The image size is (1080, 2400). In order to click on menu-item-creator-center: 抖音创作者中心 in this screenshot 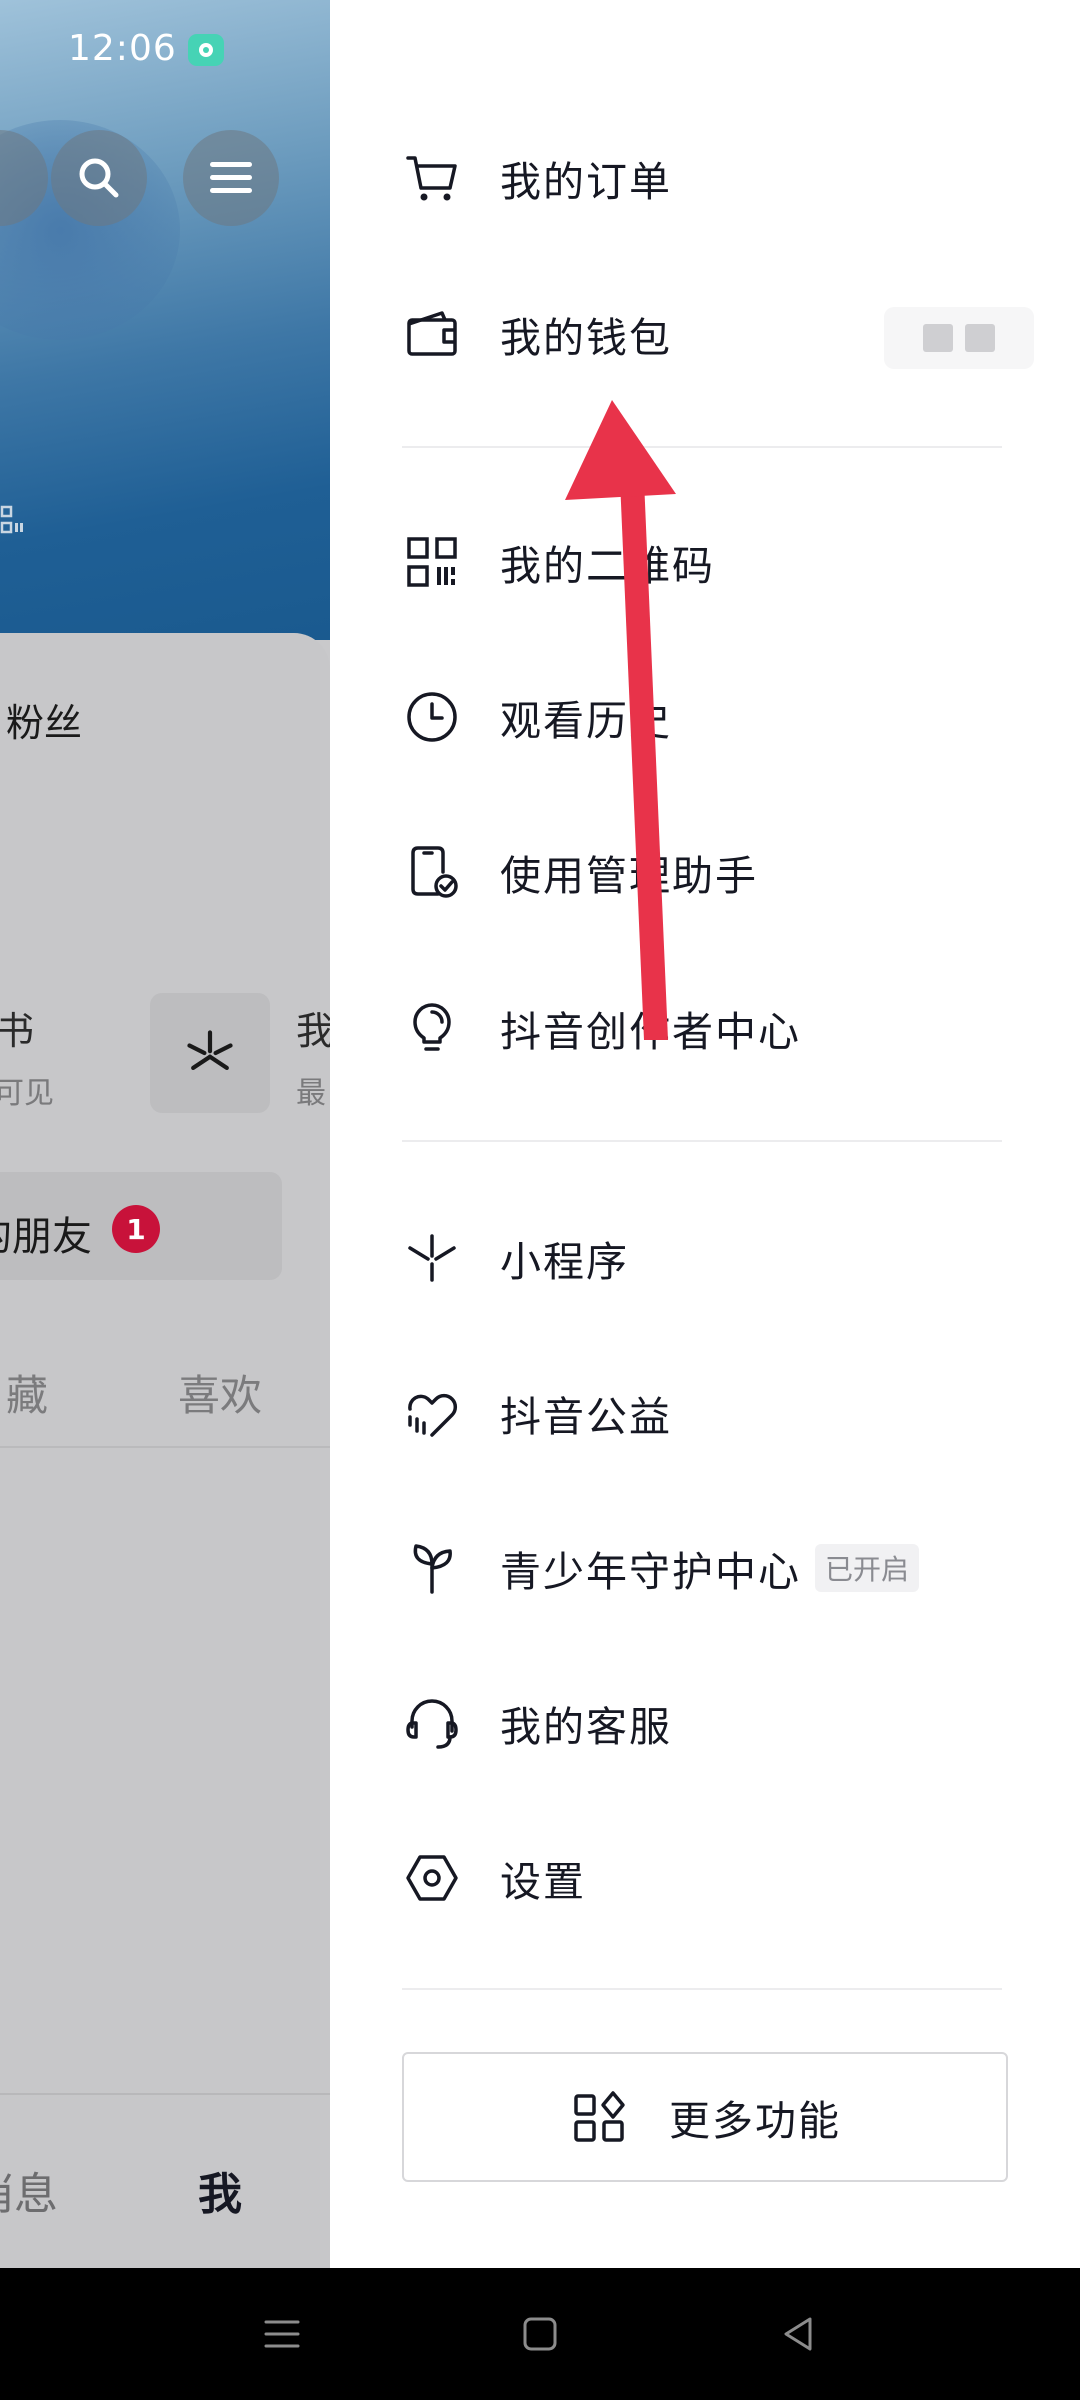, I will do `click(712, 1028)`.